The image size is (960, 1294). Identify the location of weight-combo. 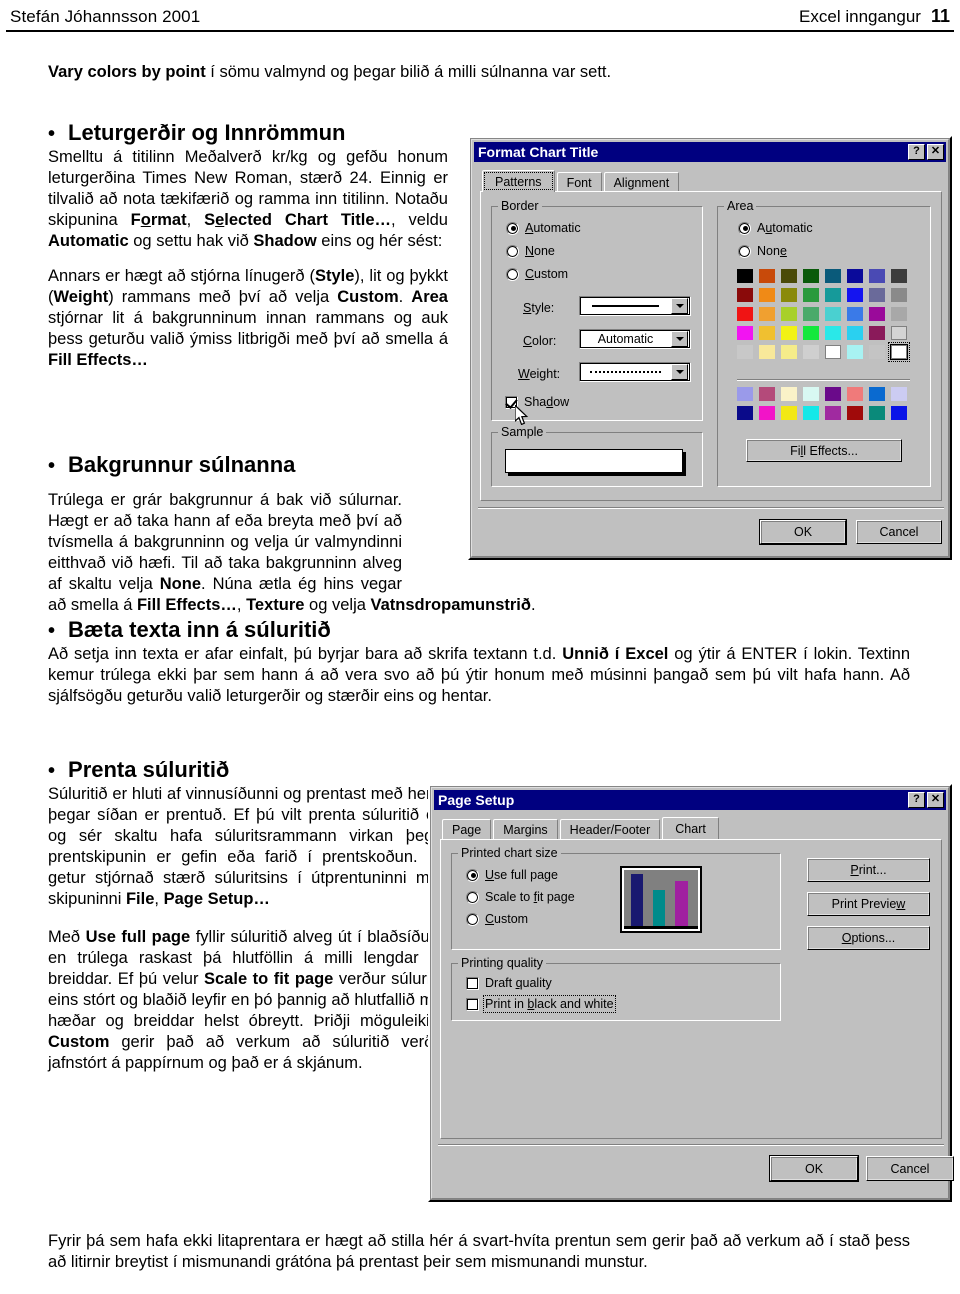
(635, 372).